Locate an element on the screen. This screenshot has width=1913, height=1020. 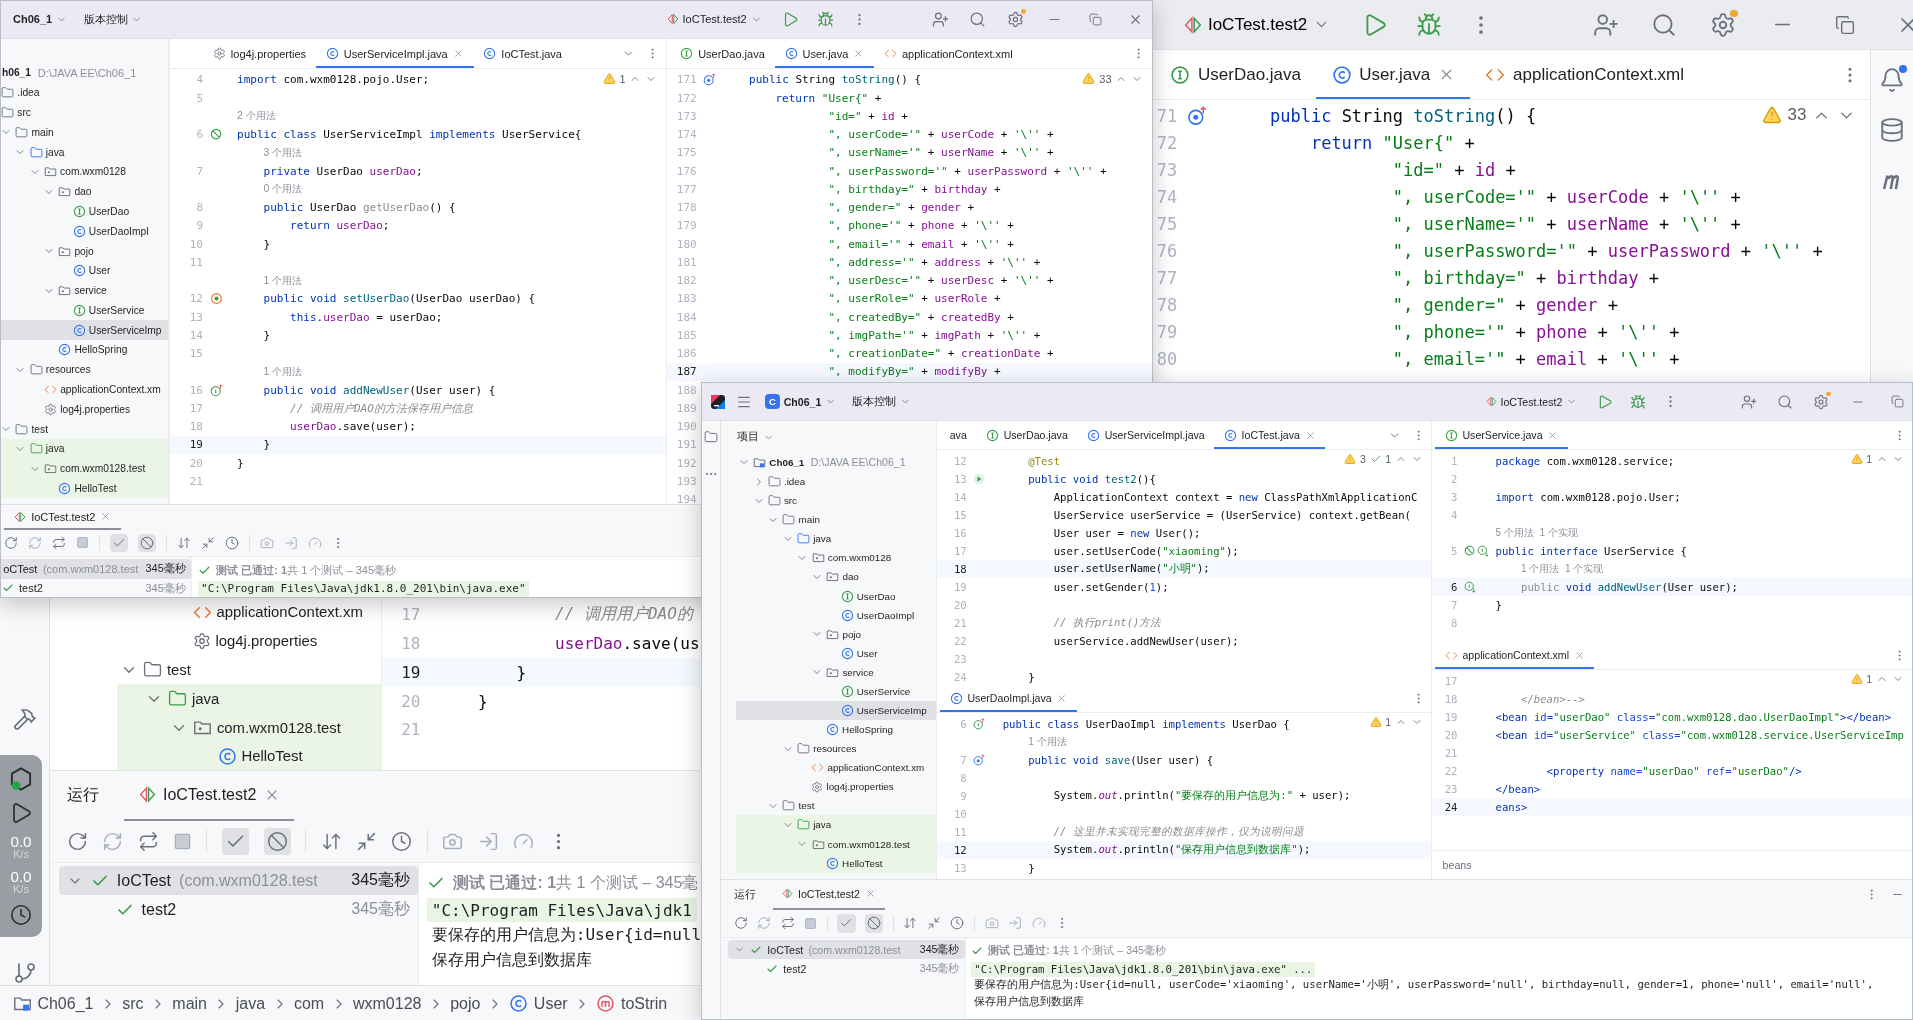
editor-tab: ava is located at coordinates (958, 435).